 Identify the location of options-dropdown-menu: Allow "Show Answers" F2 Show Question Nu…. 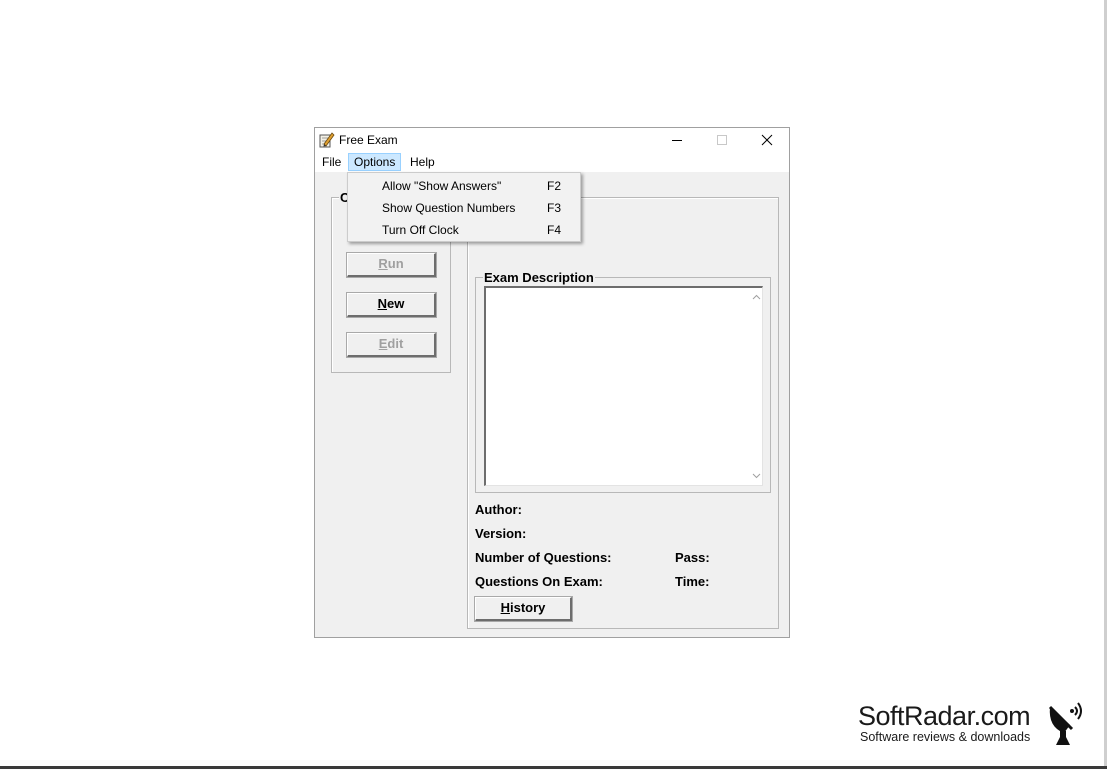
(464, 207).